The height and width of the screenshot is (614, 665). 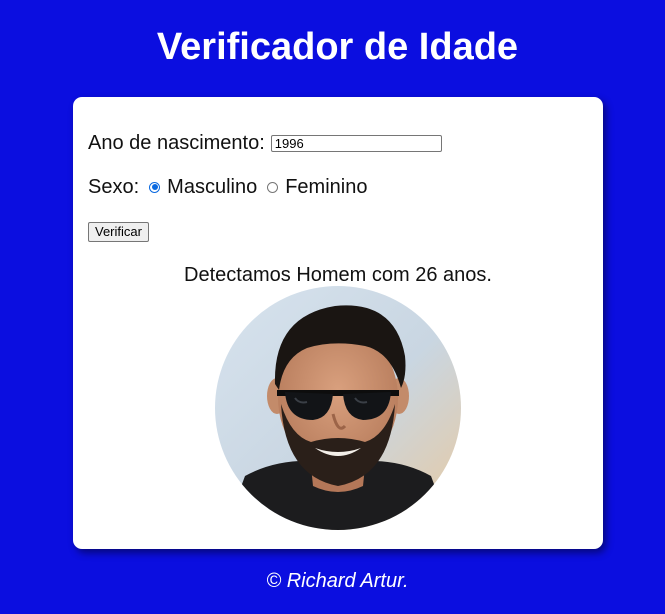 I want to click on sex-label: Sexo:, so click(x=114, y=187).